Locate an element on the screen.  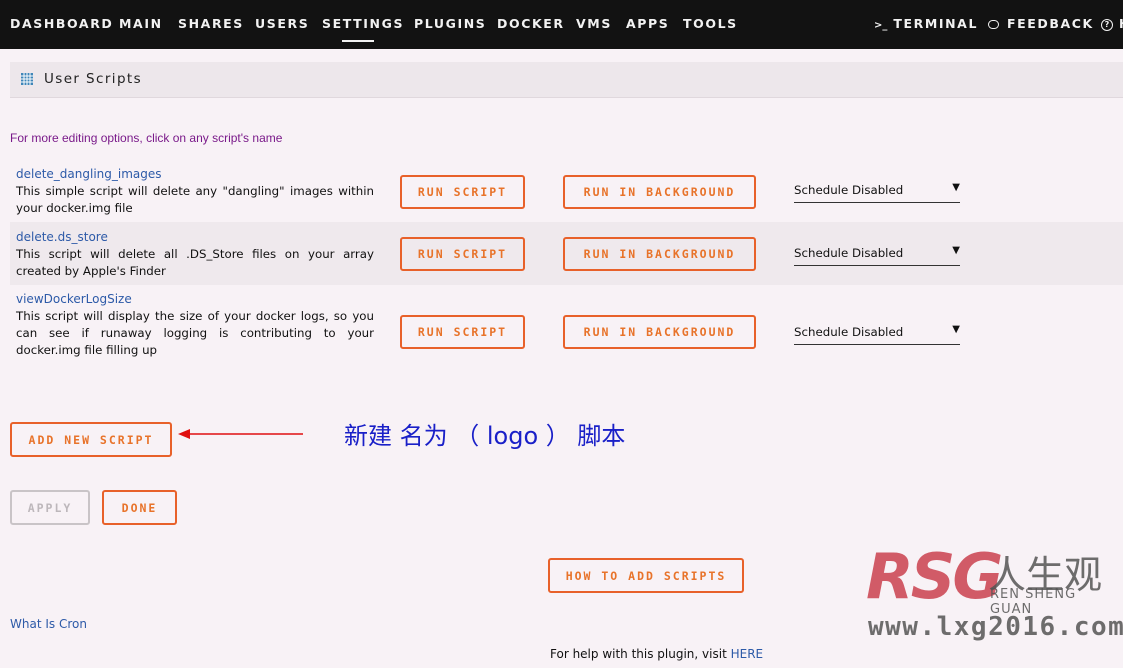
nav-help-label: H is located at coordinates (1121, 23).